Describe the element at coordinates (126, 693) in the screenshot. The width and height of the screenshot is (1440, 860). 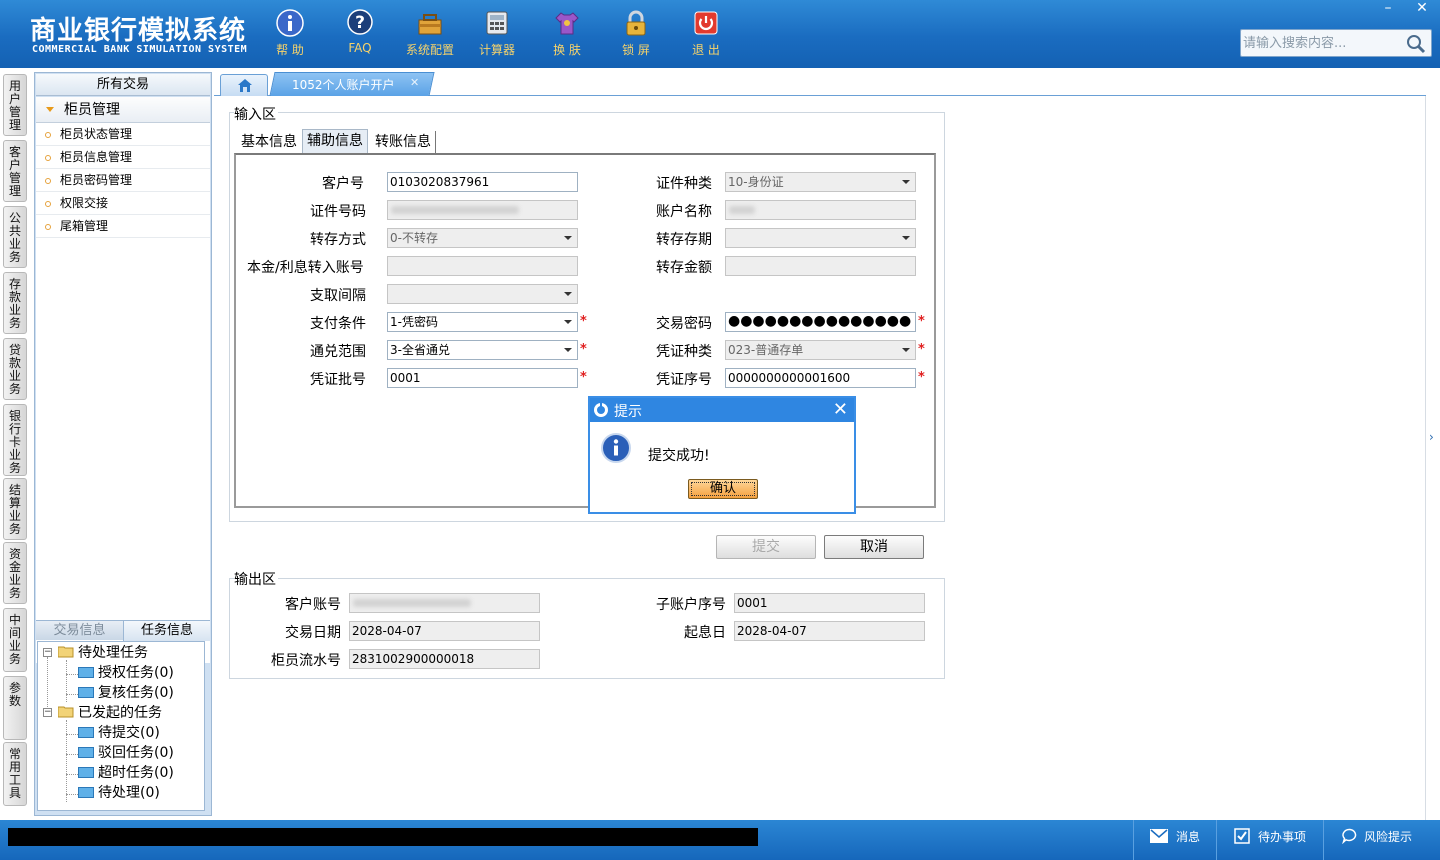
I see `tree-node-review-tasks: 复核任务(0)` at that location.